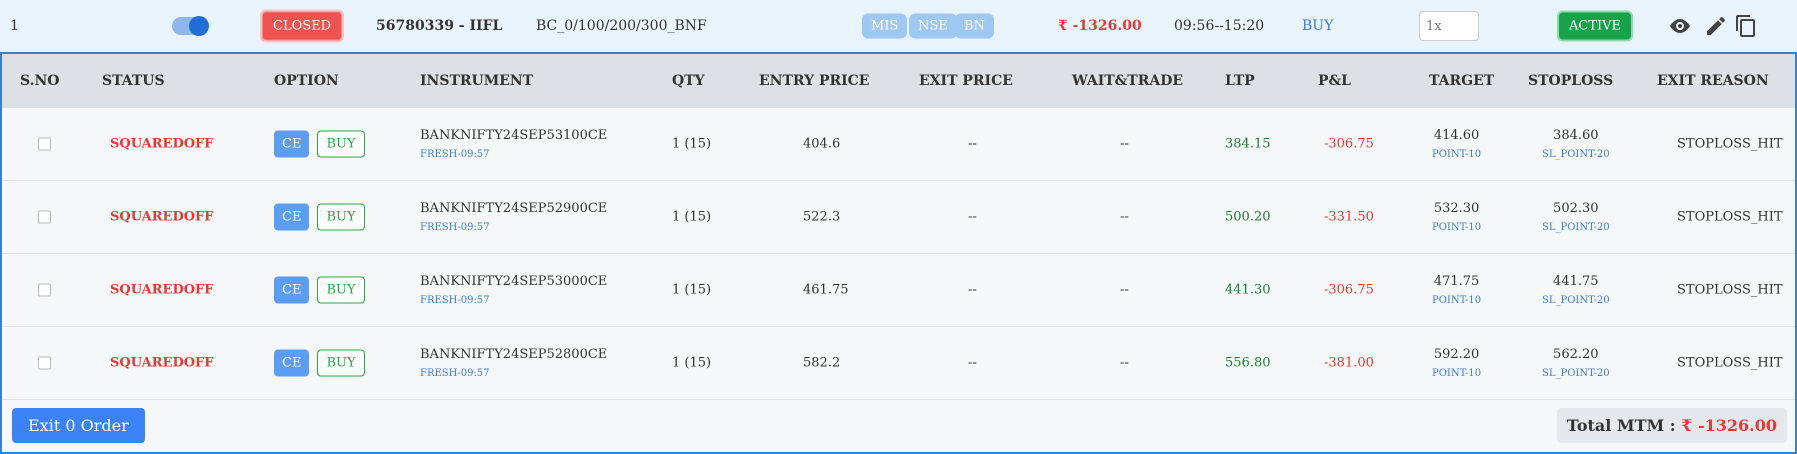 The height and width of the screenshot is (454, 1797). I want to click on toggle-knob, so click(199, 26).